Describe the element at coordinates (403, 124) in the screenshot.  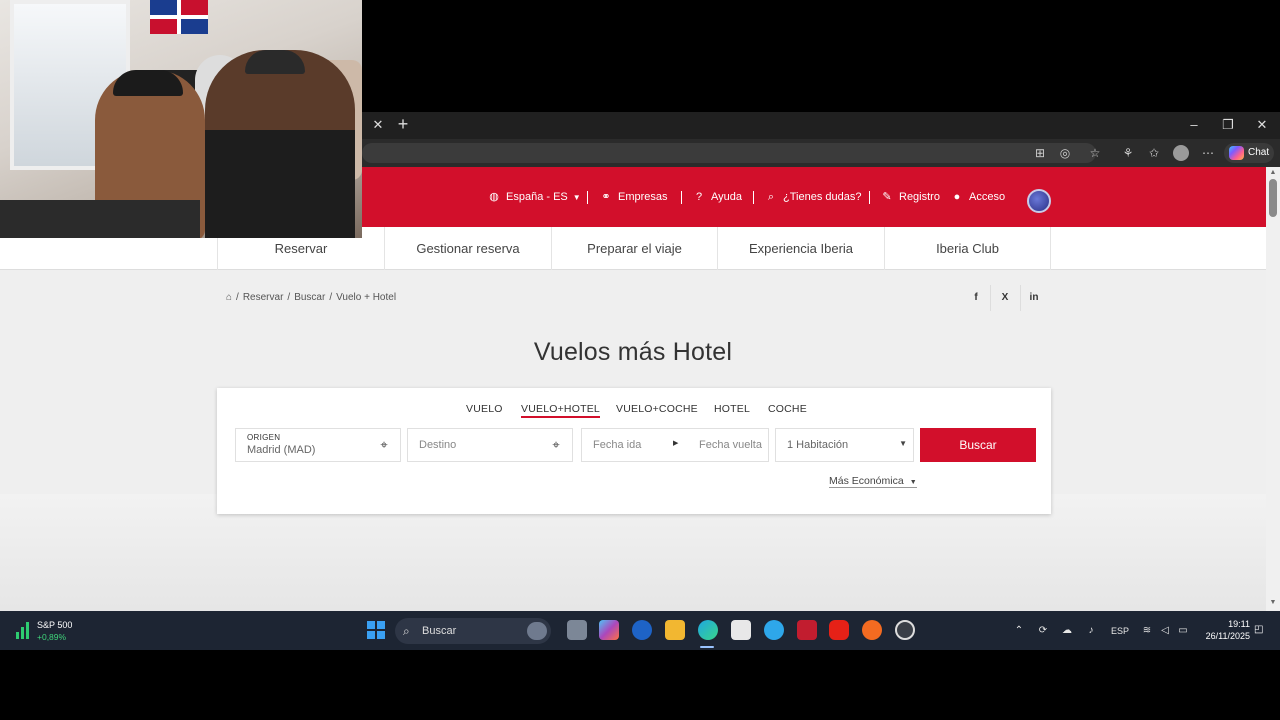
I see `new-tab-icon: +` at that location.